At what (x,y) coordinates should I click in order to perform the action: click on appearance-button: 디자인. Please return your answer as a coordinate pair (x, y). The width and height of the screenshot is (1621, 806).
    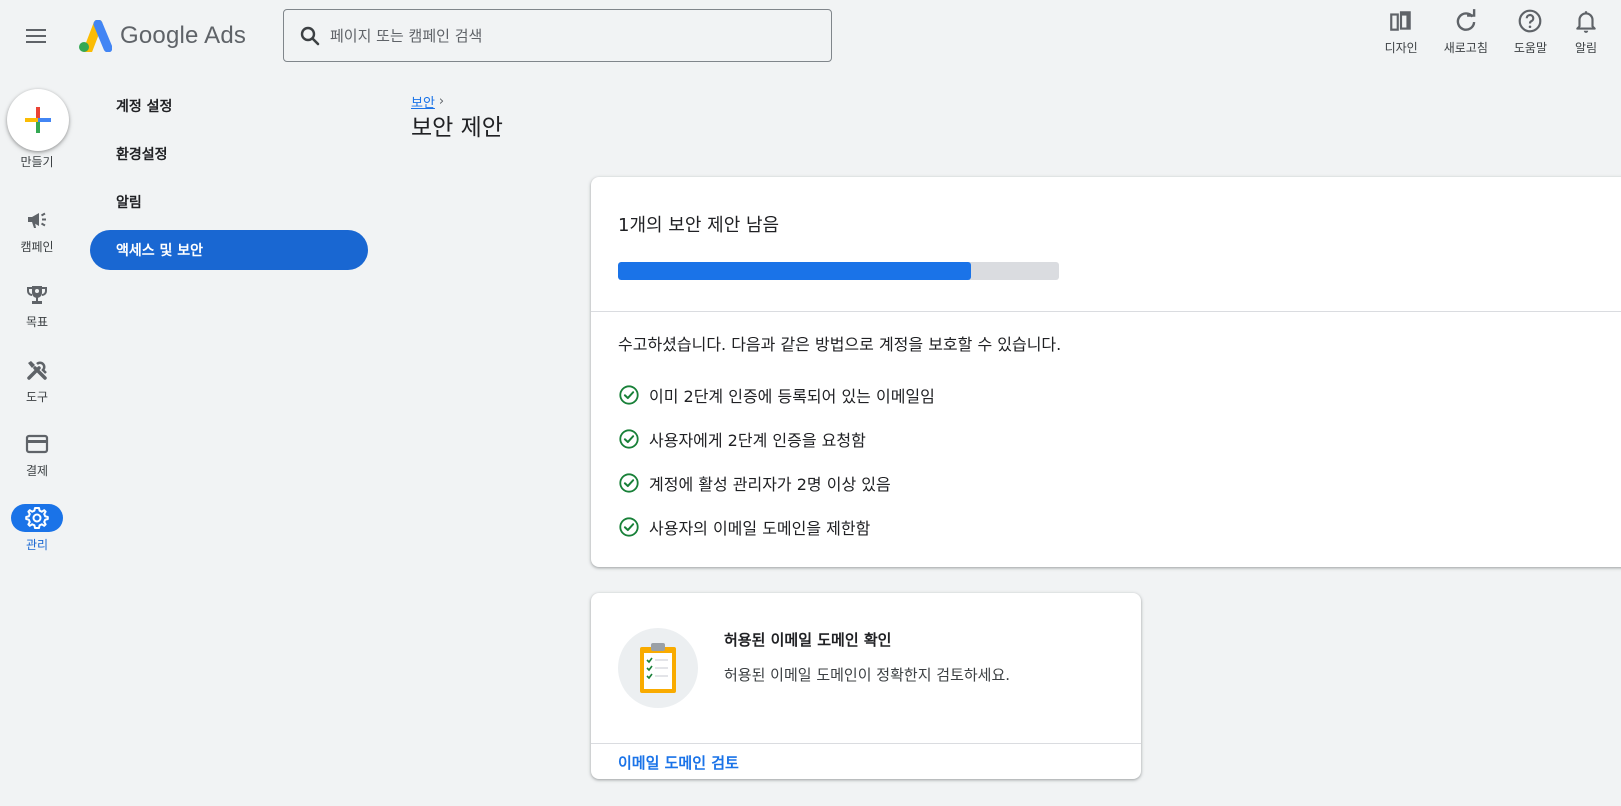
    Looking at the image, I should click on (1401, 31).